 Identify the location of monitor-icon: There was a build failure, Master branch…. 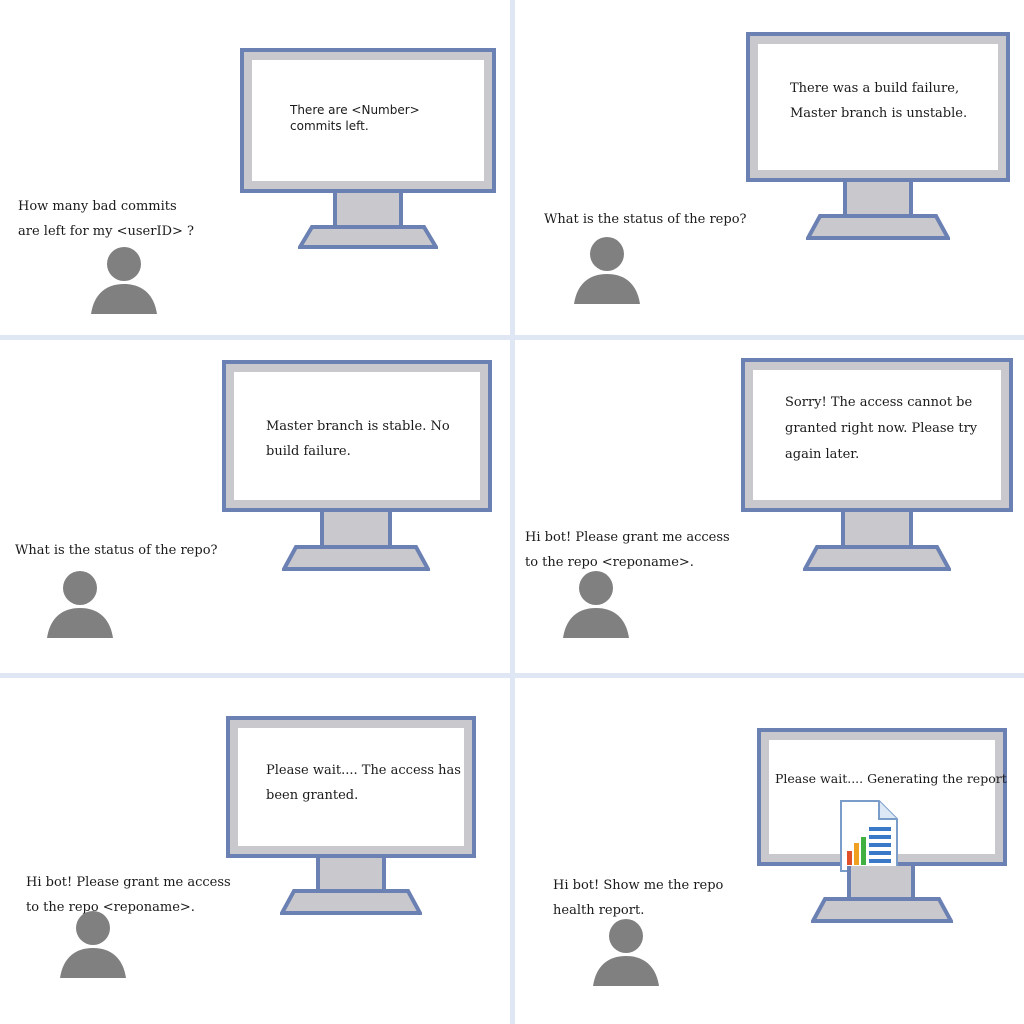
(878, 137).